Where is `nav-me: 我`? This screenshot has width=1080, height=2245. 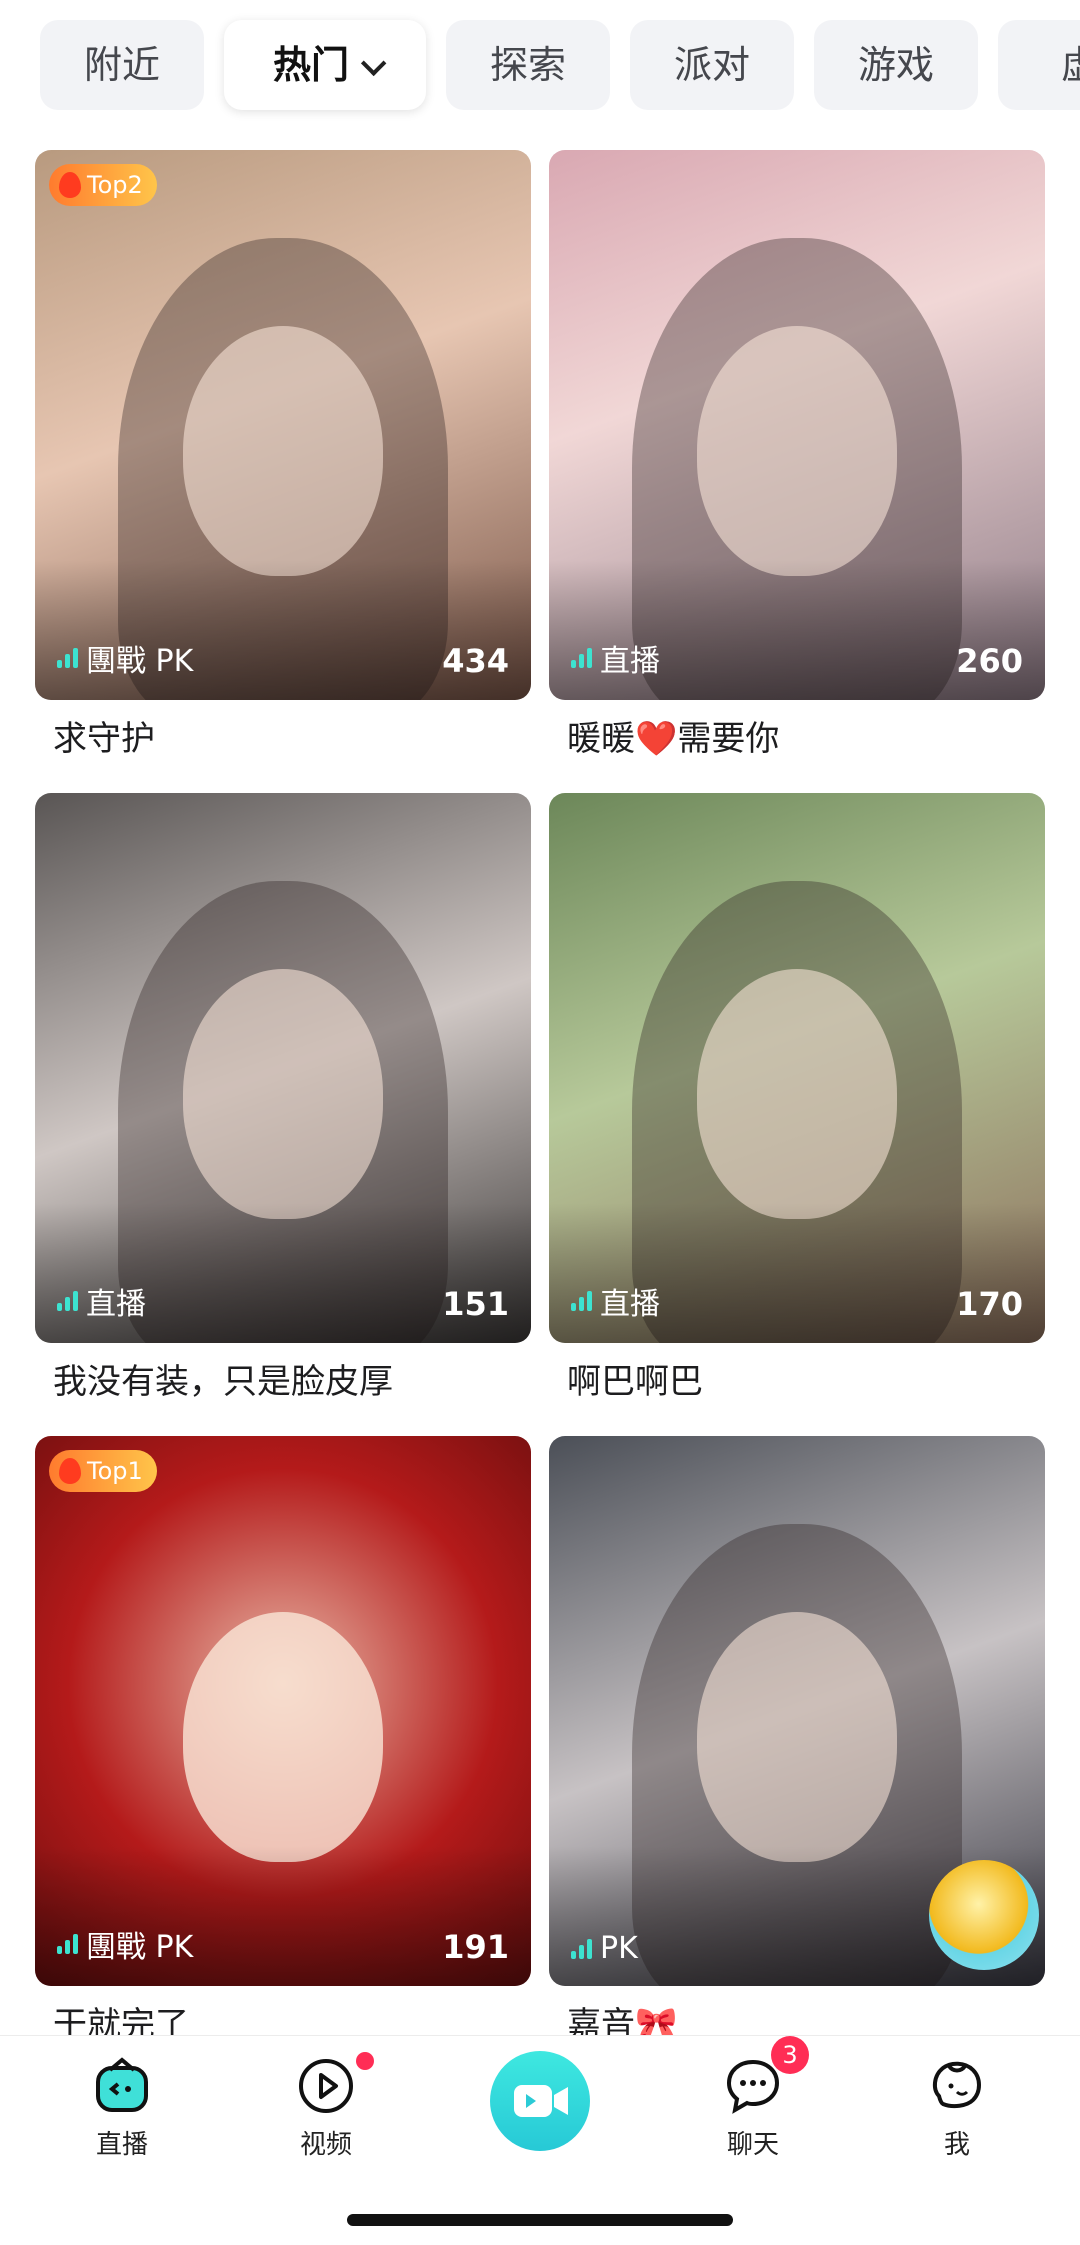
nav-me: 我 is located at coordinates (957, 2108).